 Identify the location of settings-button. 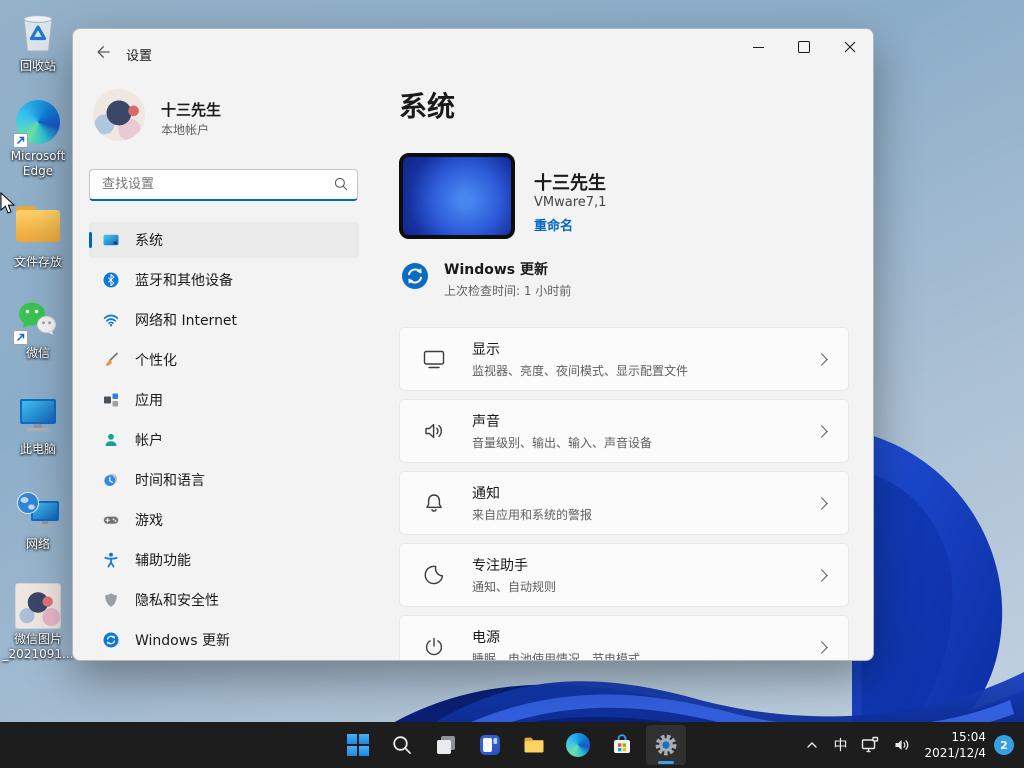
(666, 745).